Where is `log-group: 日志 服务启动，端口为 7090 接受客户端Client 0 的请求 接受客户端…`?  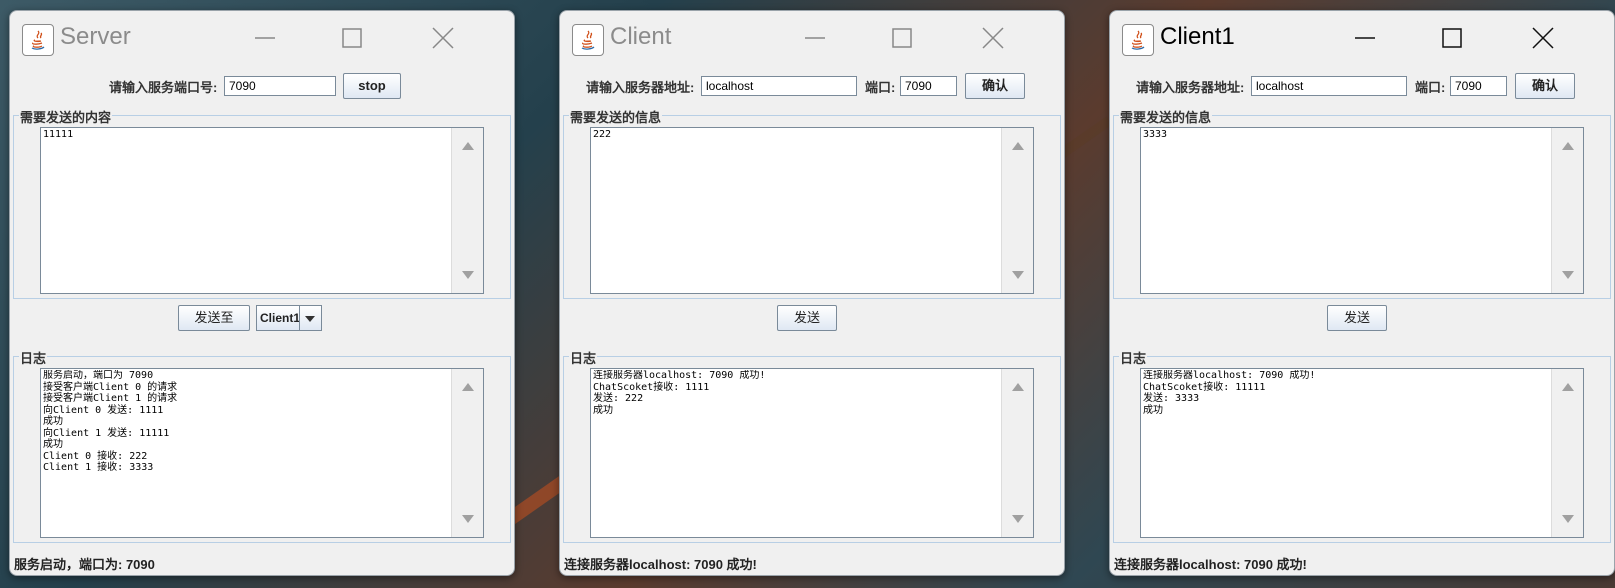 log-group: 日志 服务启动，端口为 7090 接受客户端Client 0 的请求 接受客户端… is located at coordinates (262, 445).